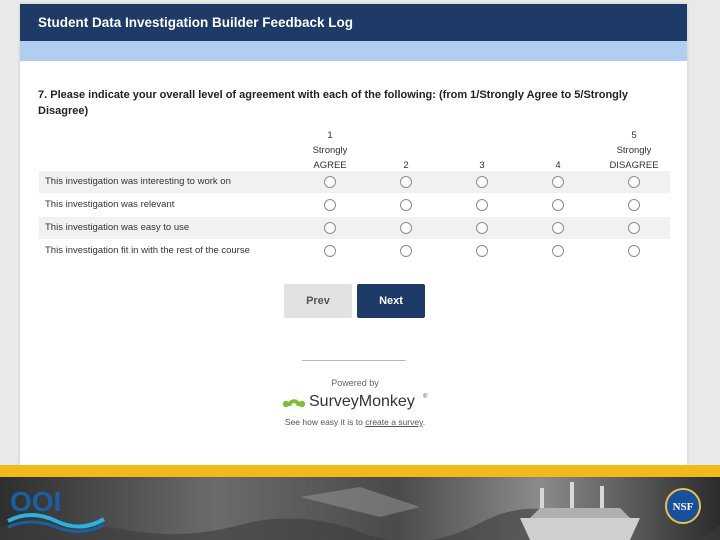 The image size is (720, 540). I want to click on row-label: This investigation was relevant, so click(110, 204).